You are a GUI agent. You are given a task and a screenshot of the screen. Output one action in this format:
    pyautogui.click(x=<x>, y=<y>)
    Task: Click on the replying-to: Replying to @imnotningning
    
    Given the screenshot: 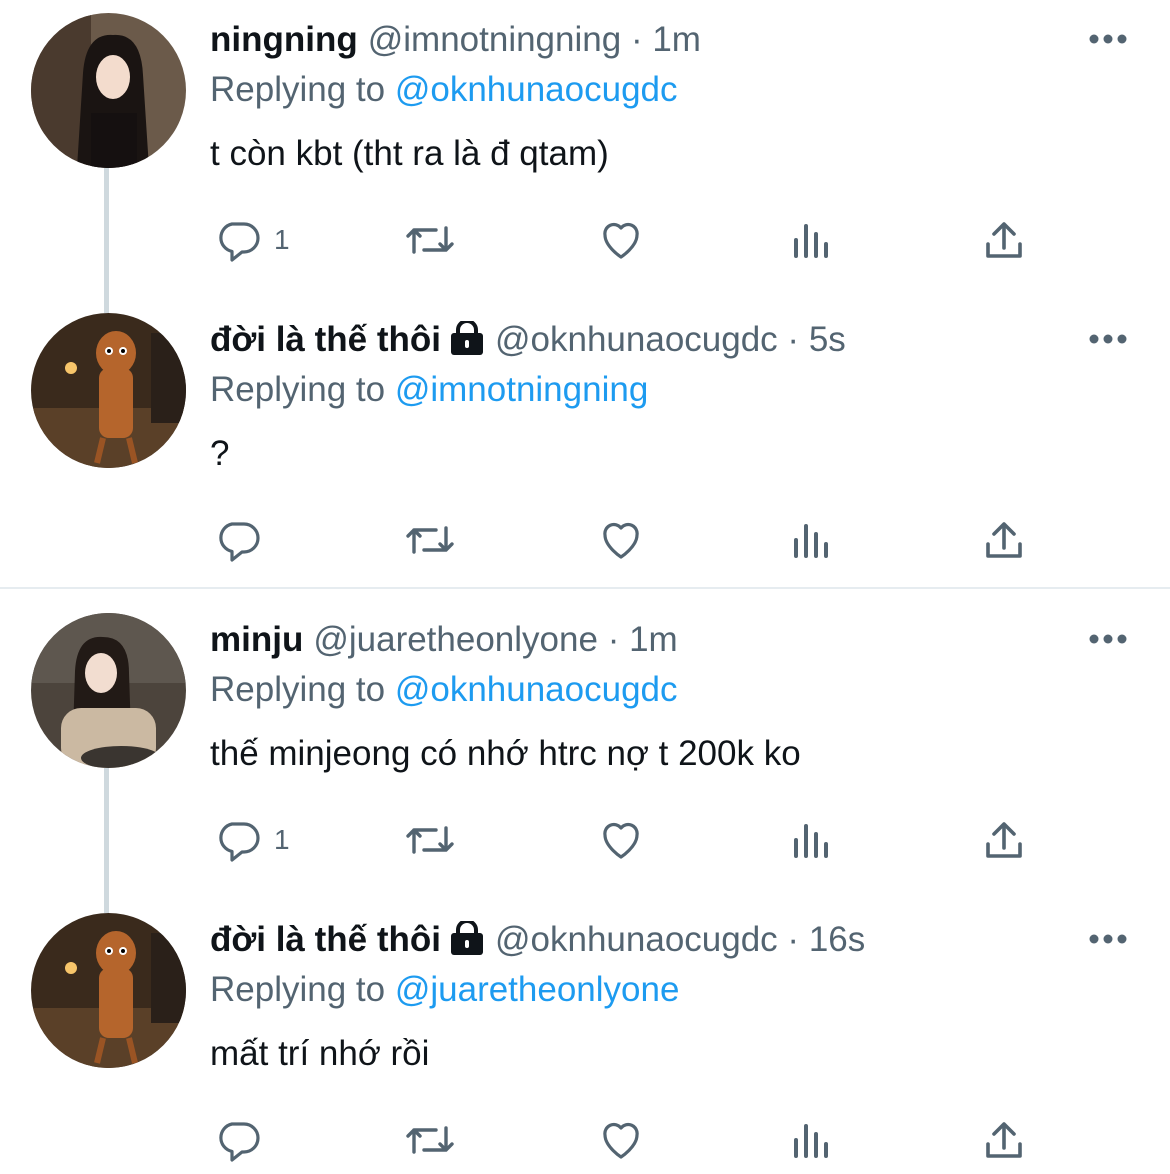 What is the action you would take?
    pyautogui.click(x=429, y=390)
    